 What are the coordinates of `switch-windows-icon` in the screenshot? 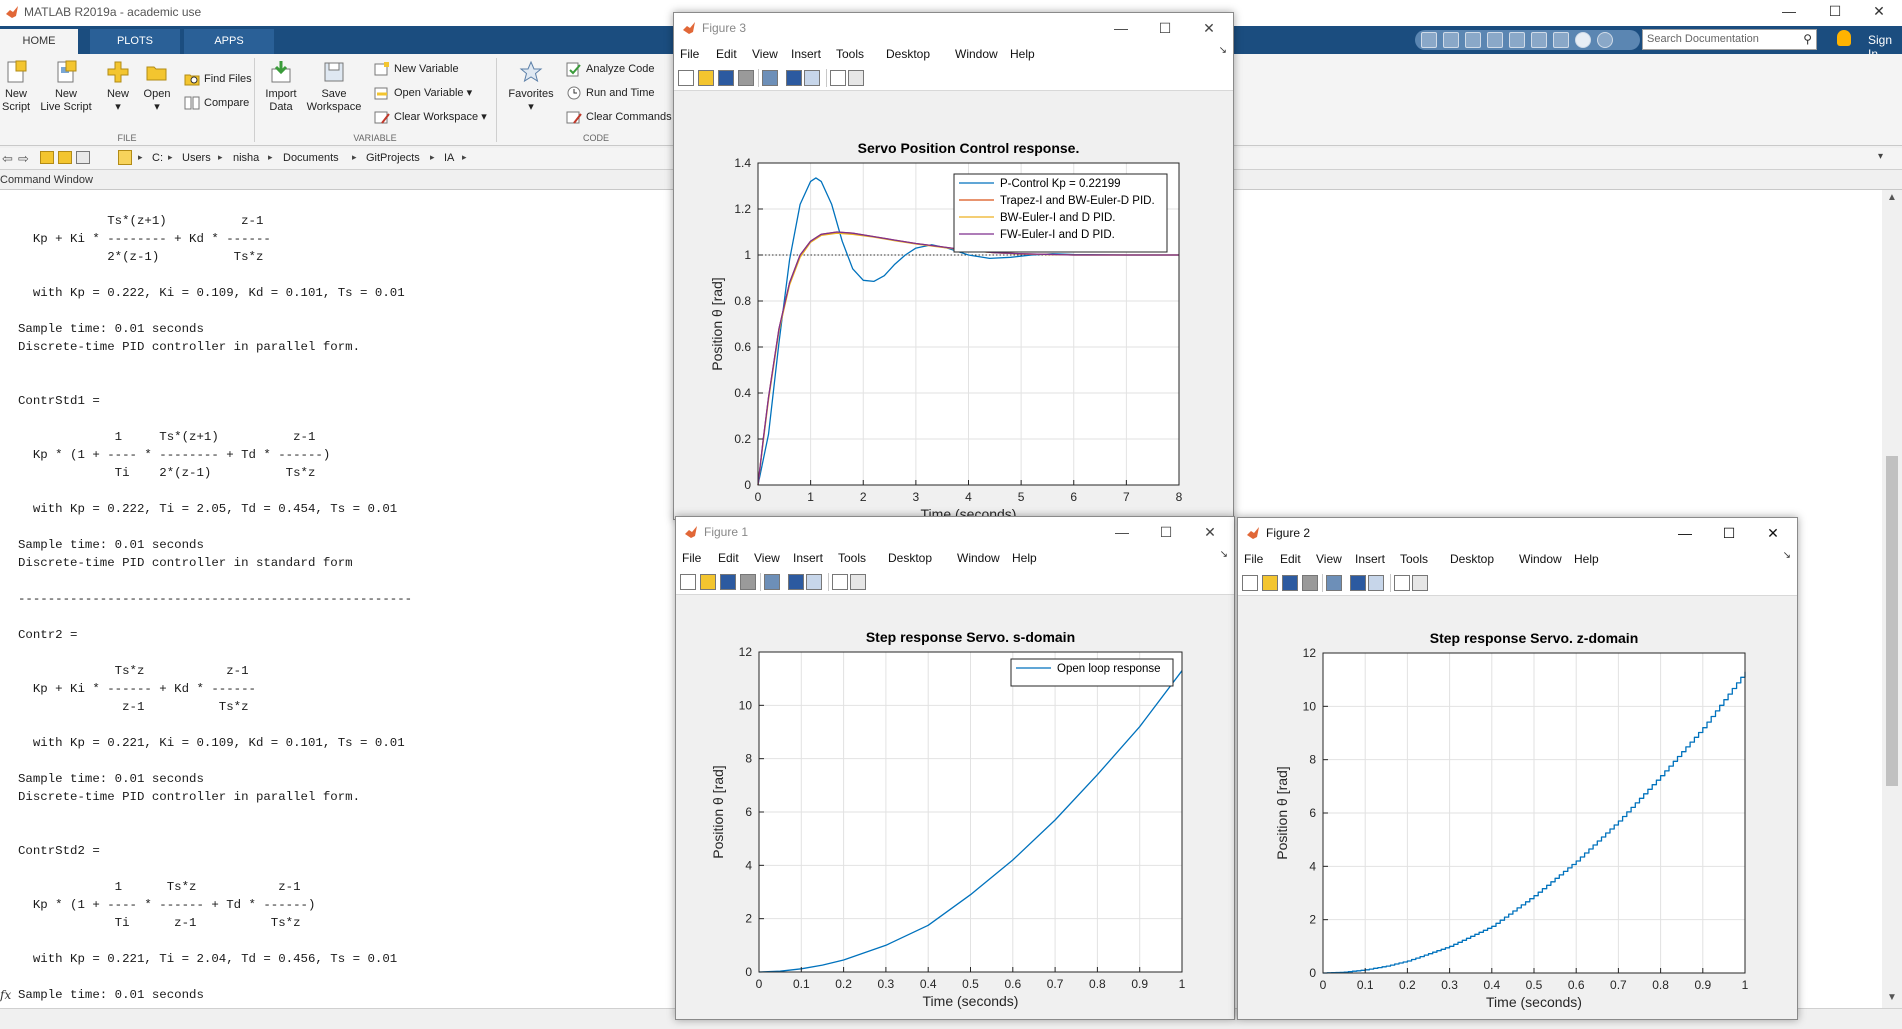 It's located at (1561, 40).